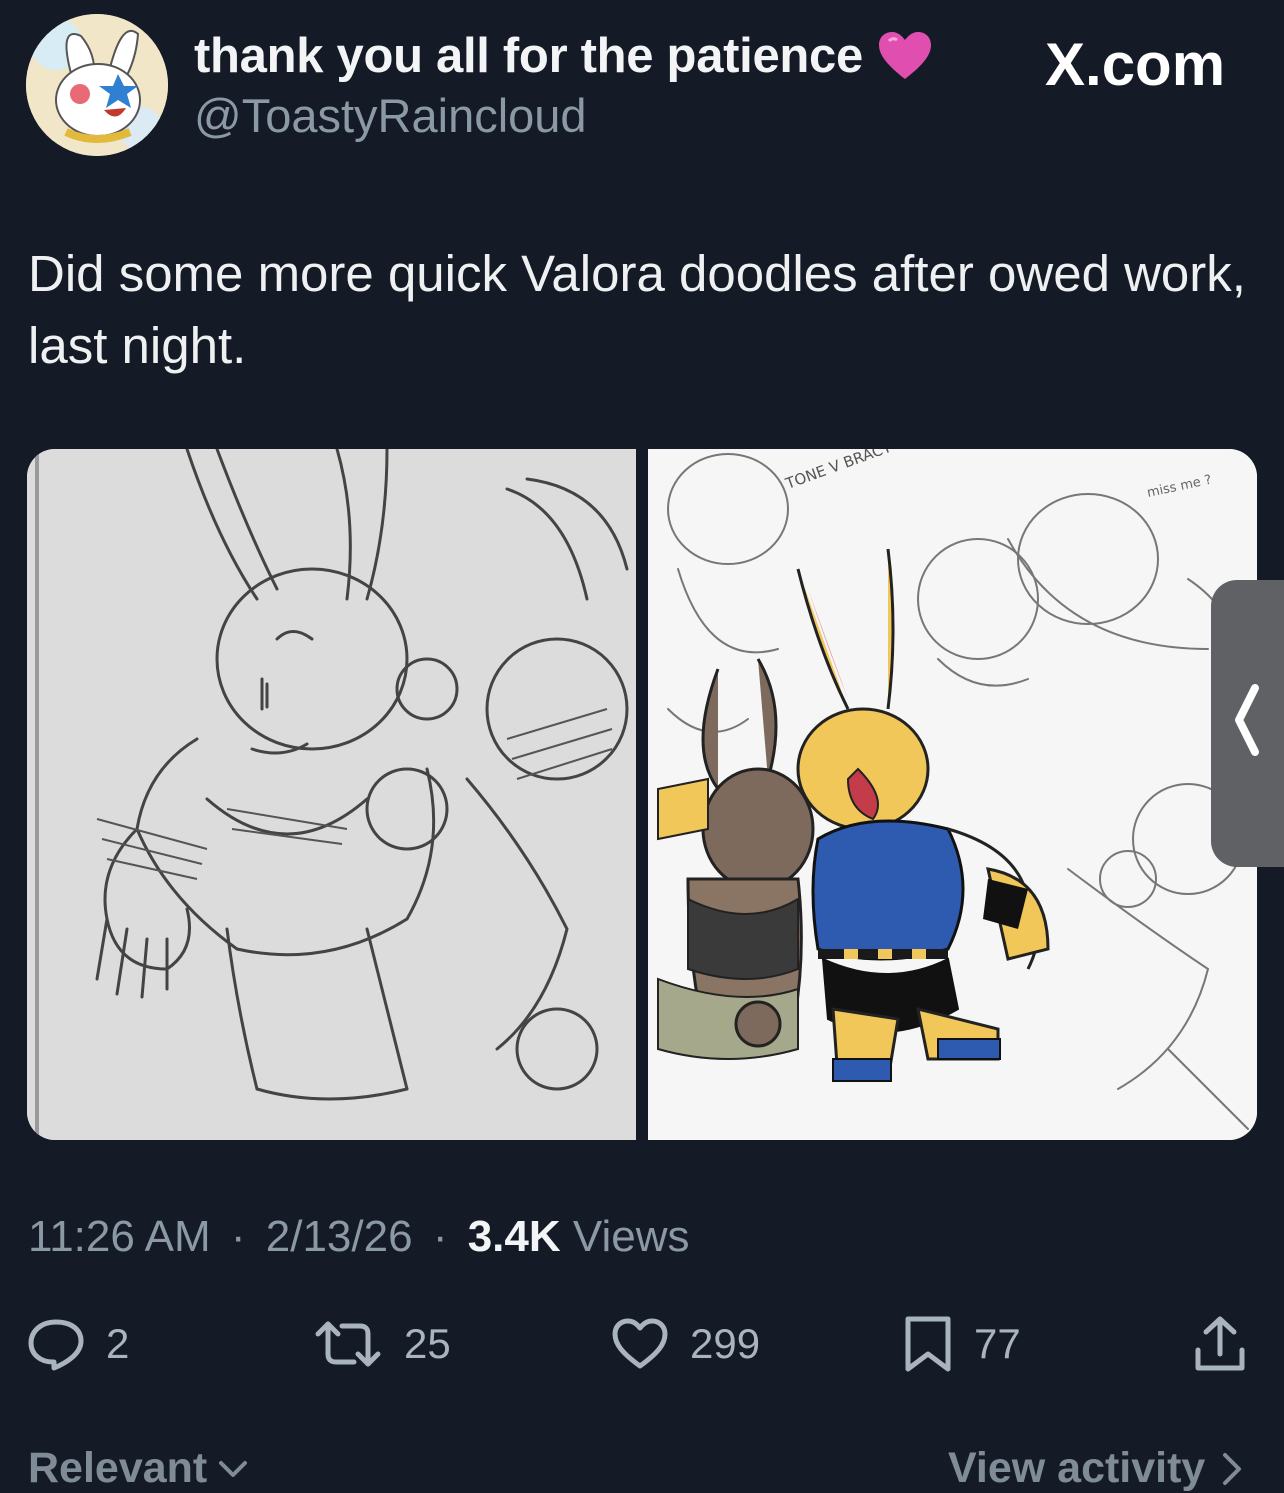 This screenshot has width=1284, height=1493. I want to click on repost-icon, so click(348, 1344).